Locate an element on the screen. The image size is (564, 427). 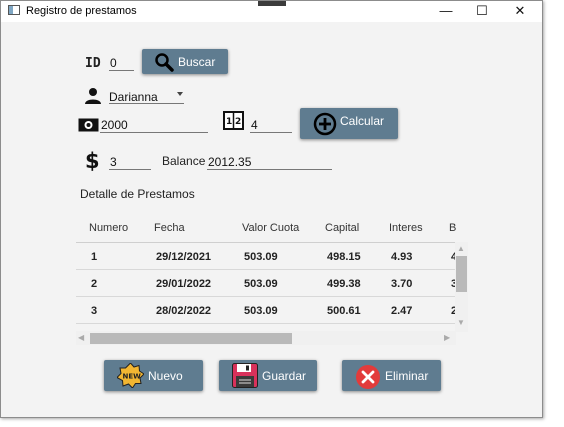
eliminar-button: Eliminar is located at coordinates (391, 375).